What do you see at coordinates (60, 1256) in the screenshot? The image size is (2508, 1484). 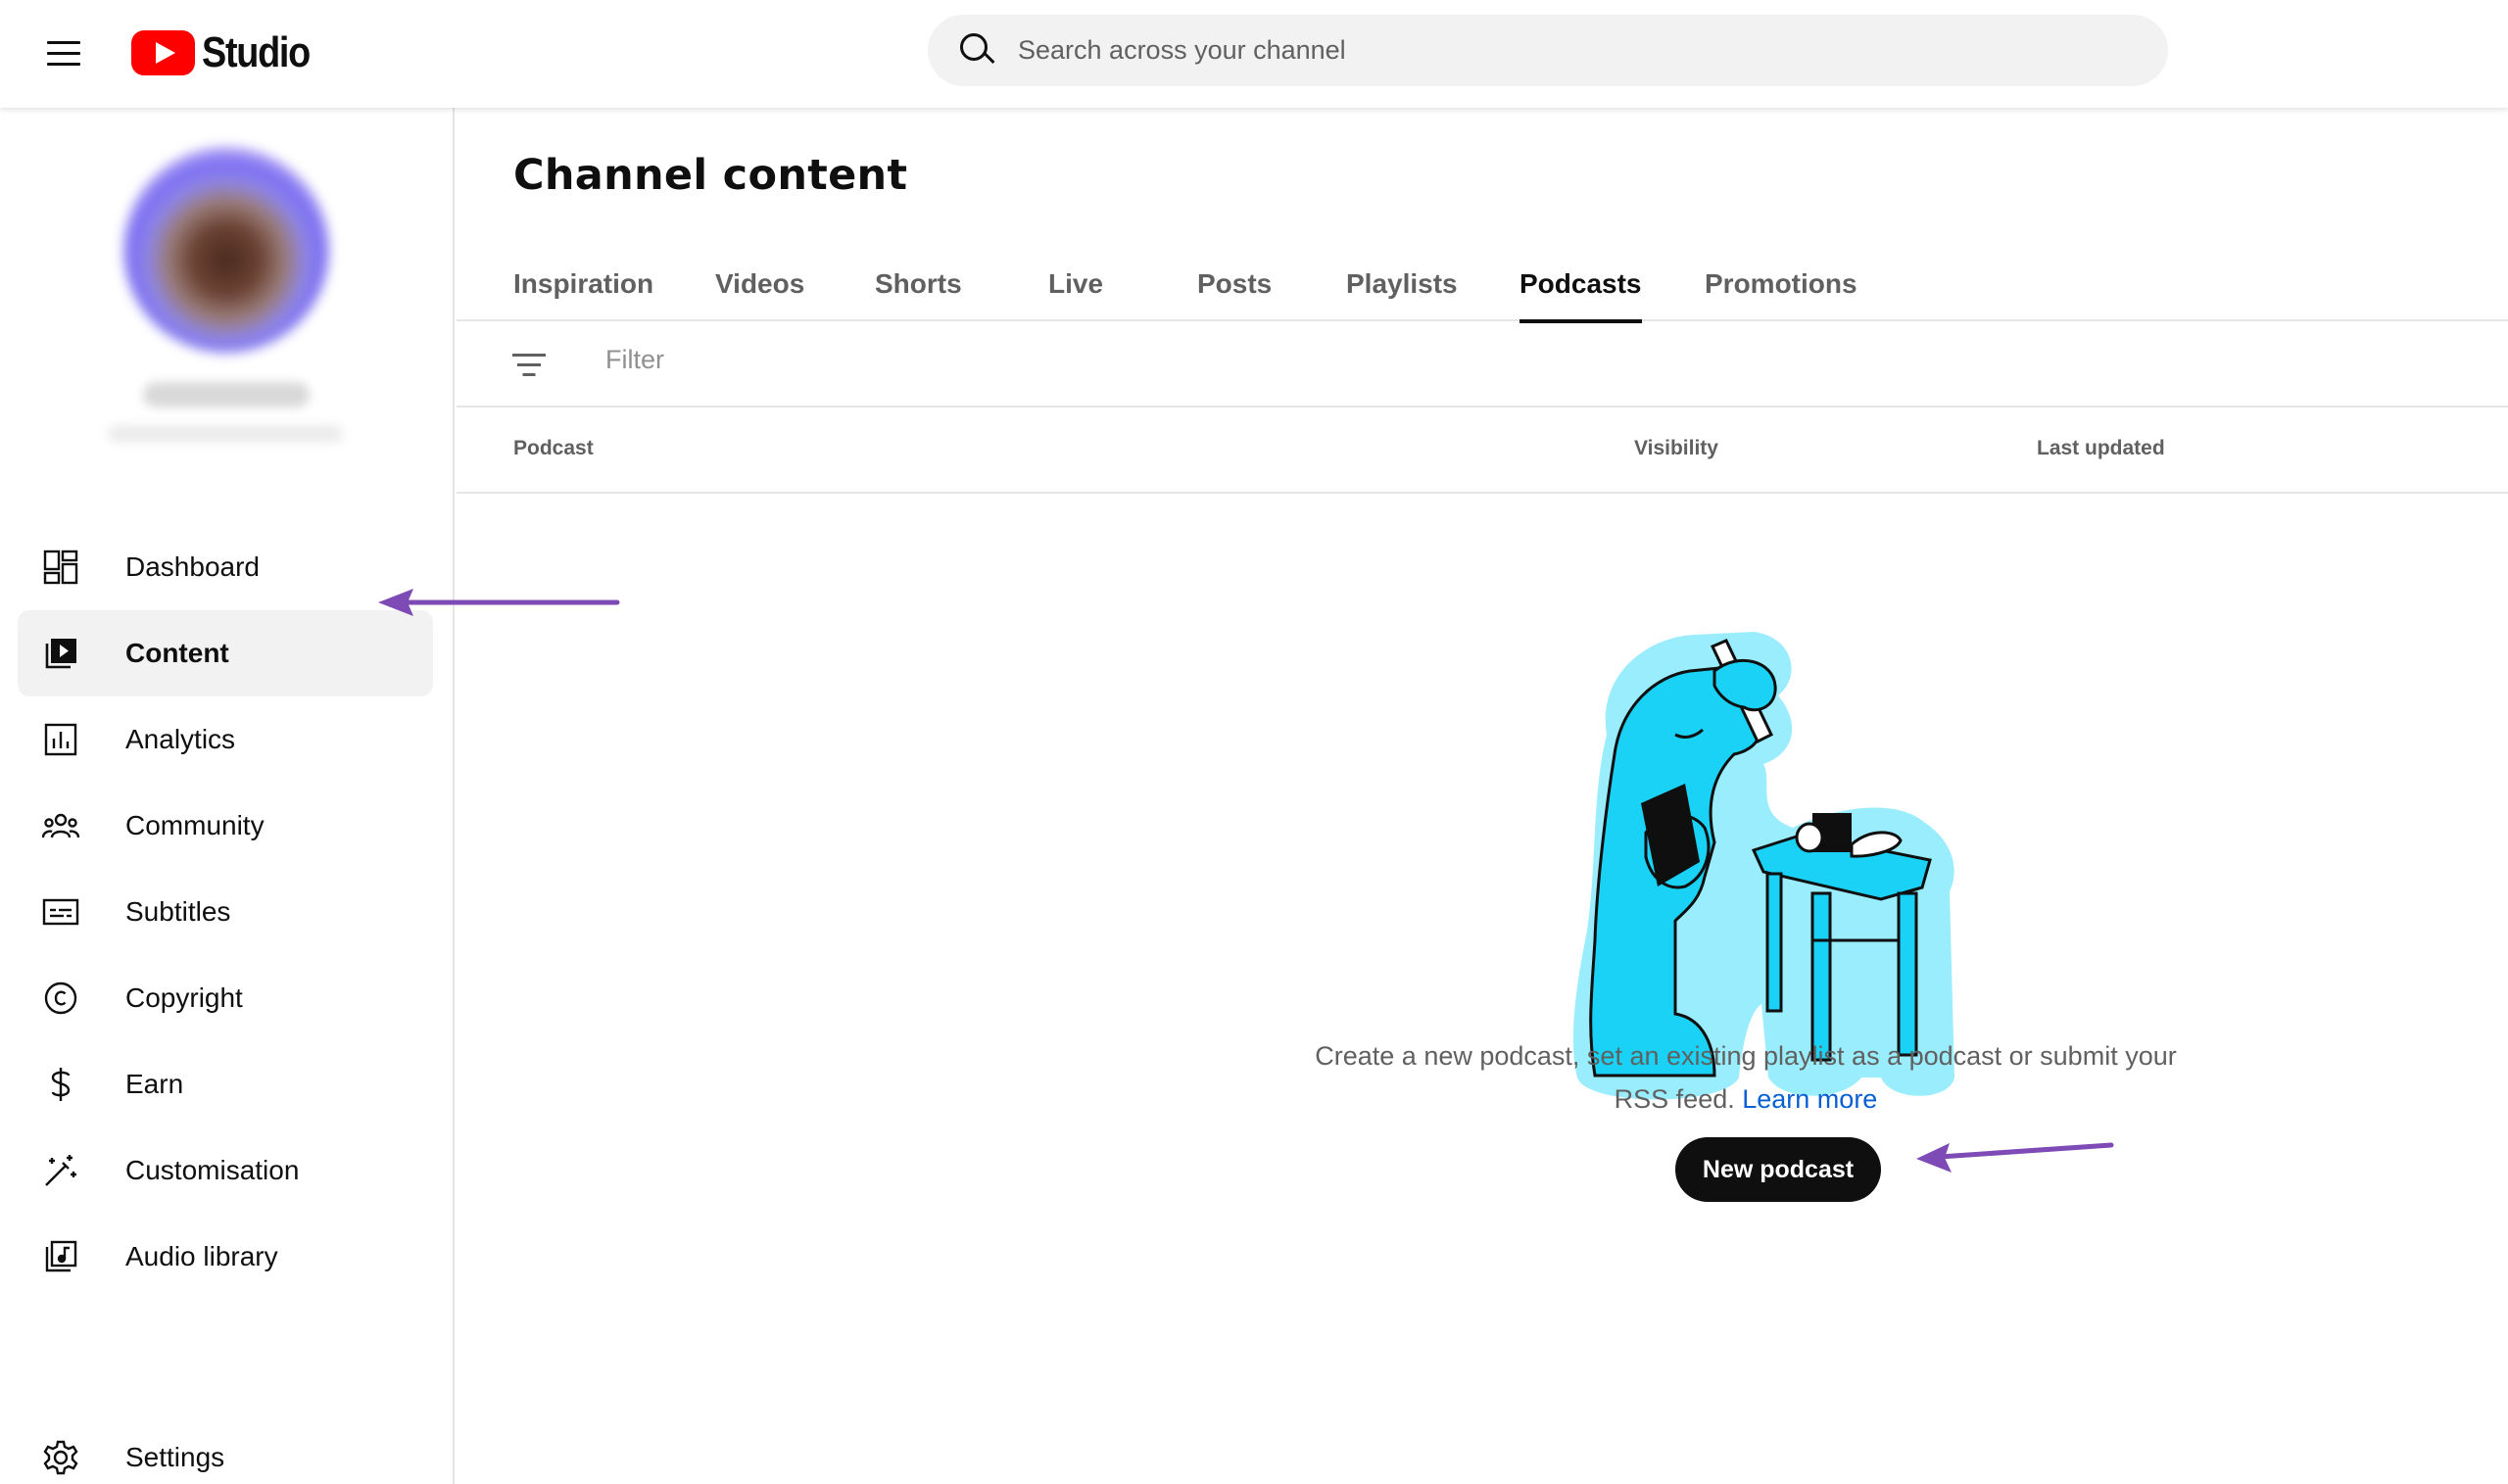 I see `audio-library-icon` at bounding box center [60, 1256].